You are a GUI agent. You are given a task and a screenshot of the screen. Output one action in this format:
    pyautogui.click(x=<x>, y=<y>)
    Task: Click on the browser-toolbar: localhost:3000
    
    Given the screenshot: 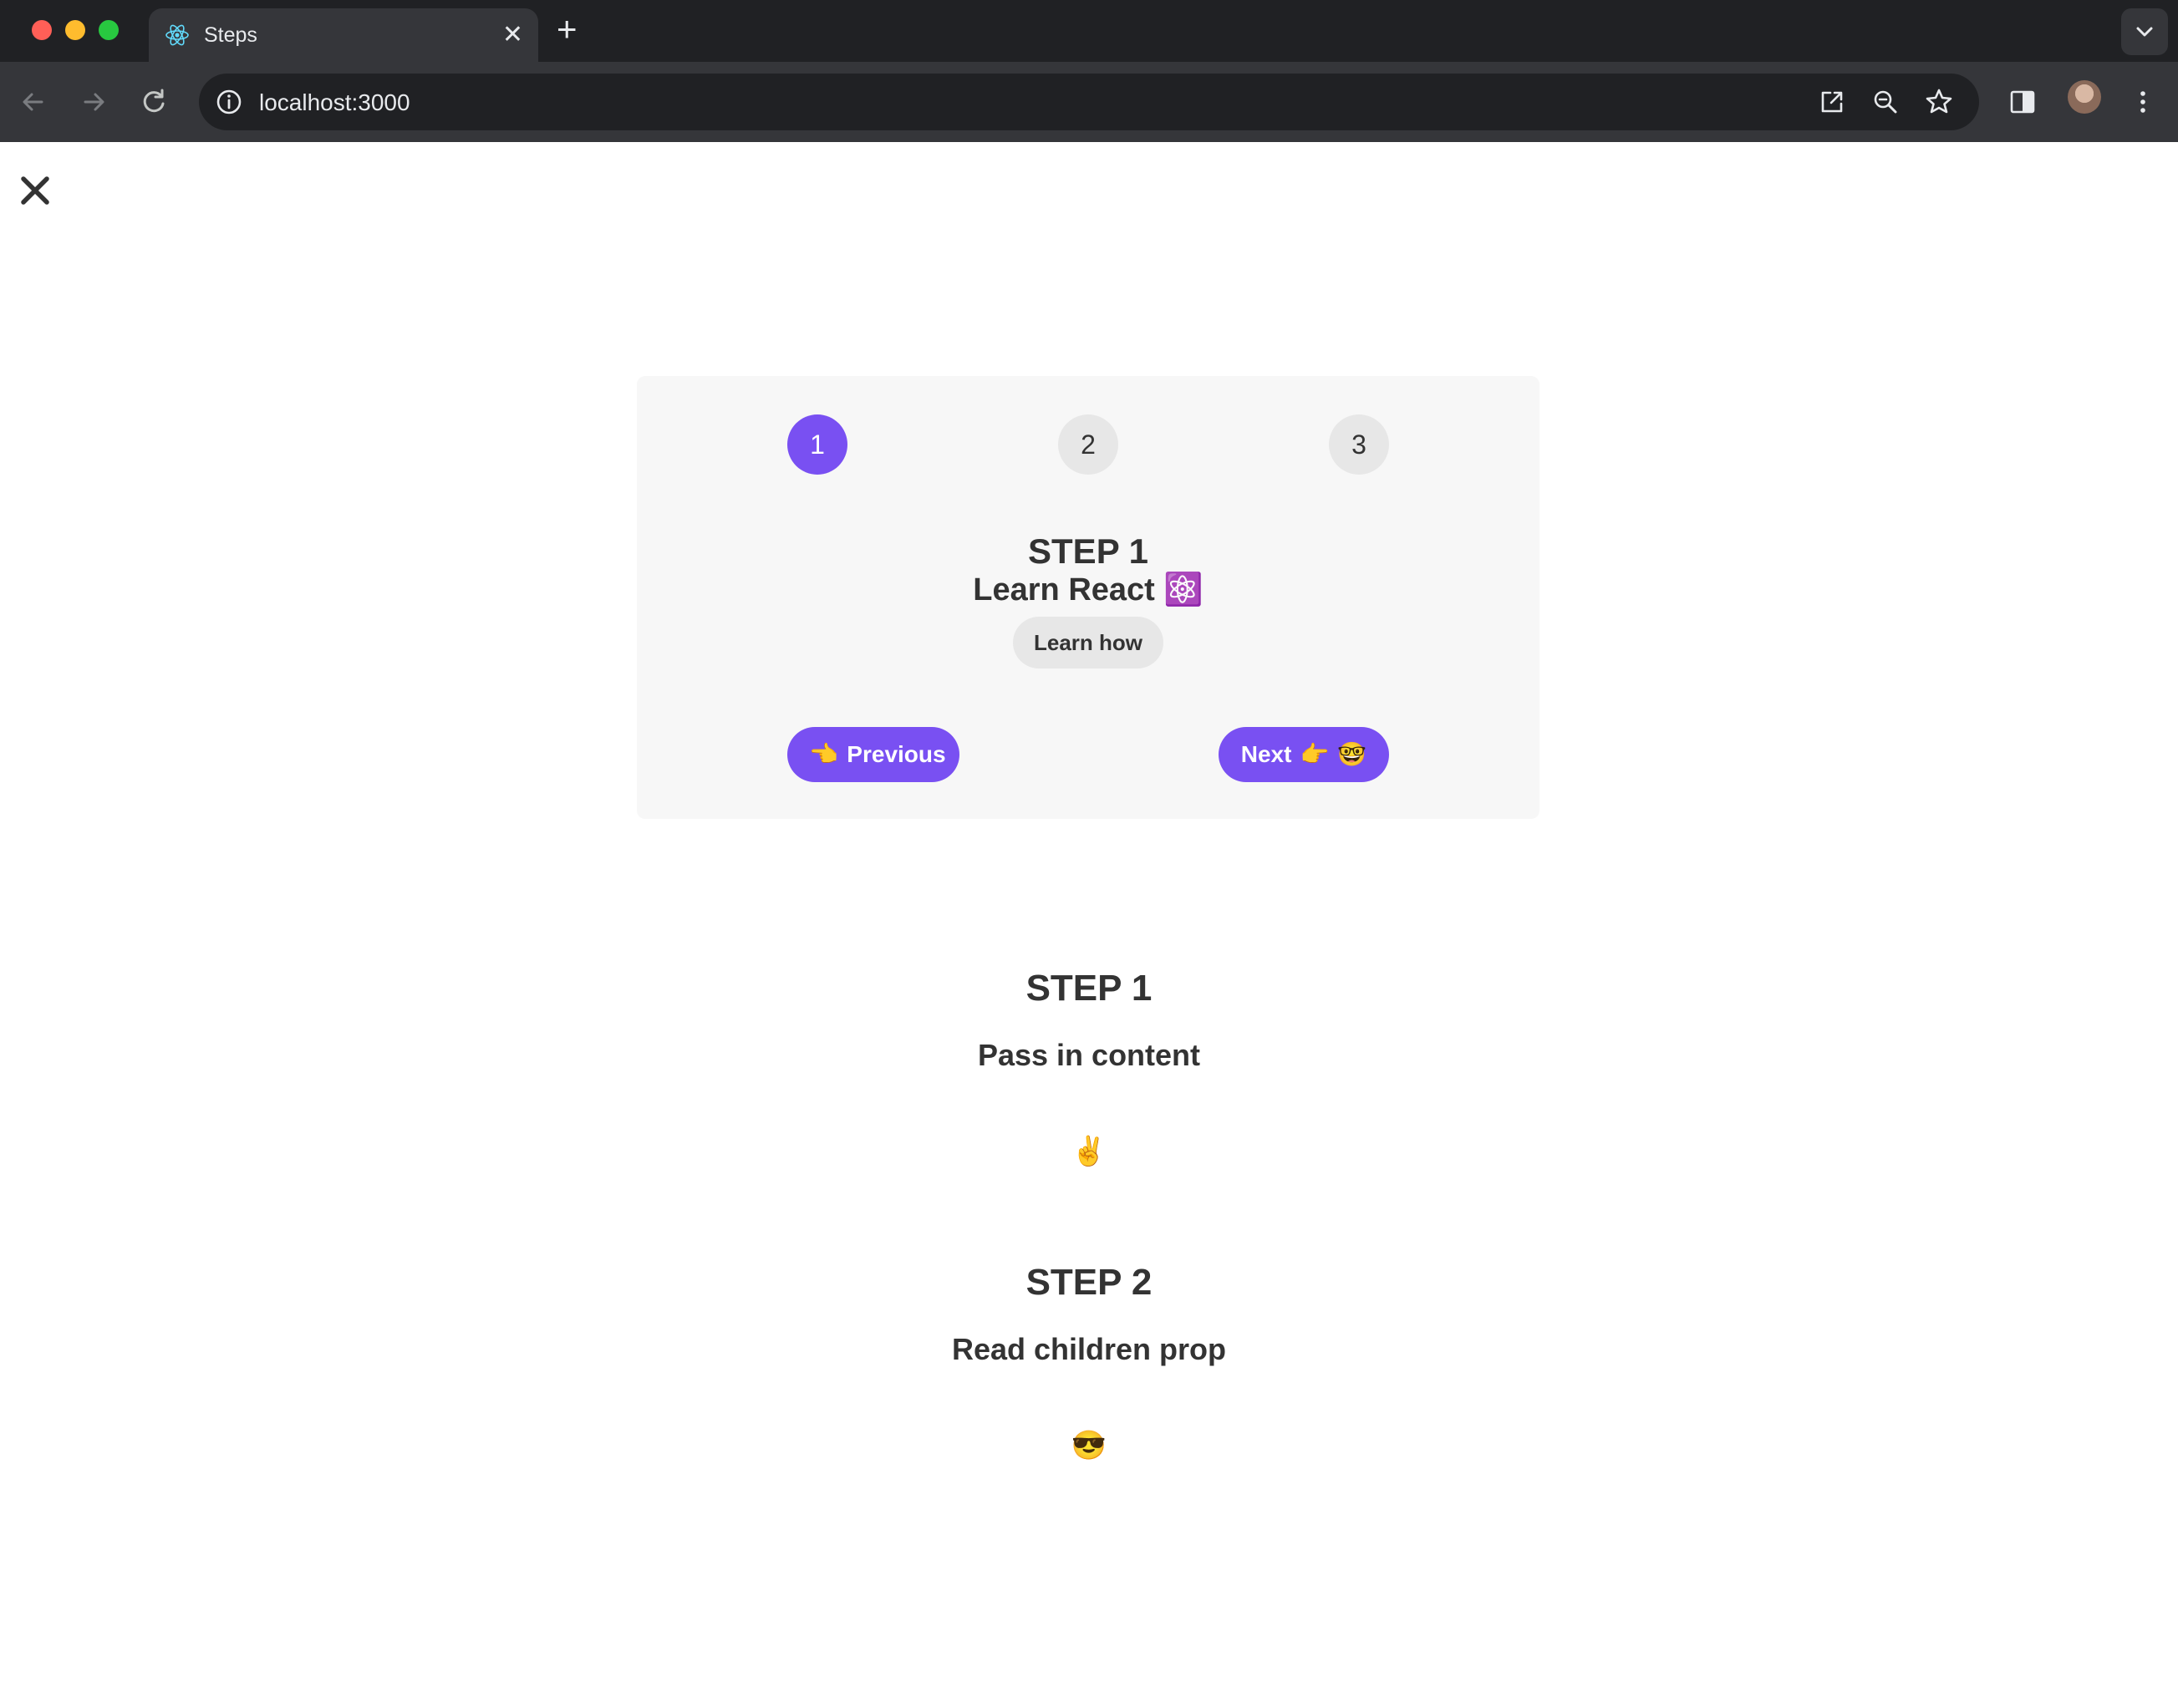 What is the action you would take?
    pyautogui.click(x=1089, y=102)
    